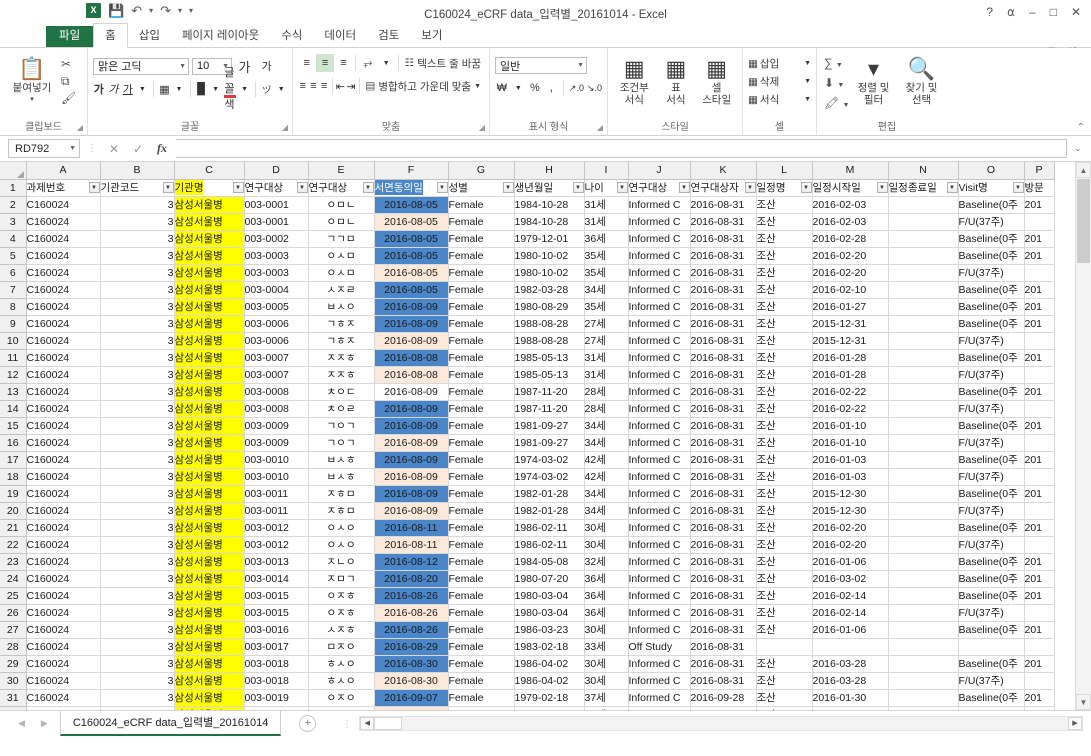 This screenshot has height=756, width=1091. I want to click on cell-P9: 201, so click(1039, 324).